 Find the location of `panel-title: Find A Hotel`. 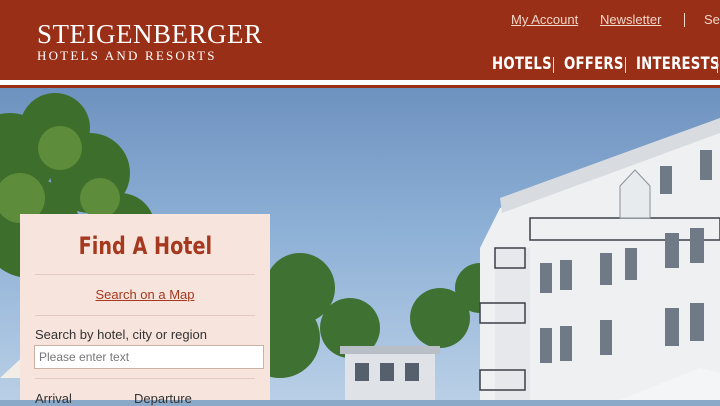

panel-title: Find A Hotel is located at coordinates (145, 246).